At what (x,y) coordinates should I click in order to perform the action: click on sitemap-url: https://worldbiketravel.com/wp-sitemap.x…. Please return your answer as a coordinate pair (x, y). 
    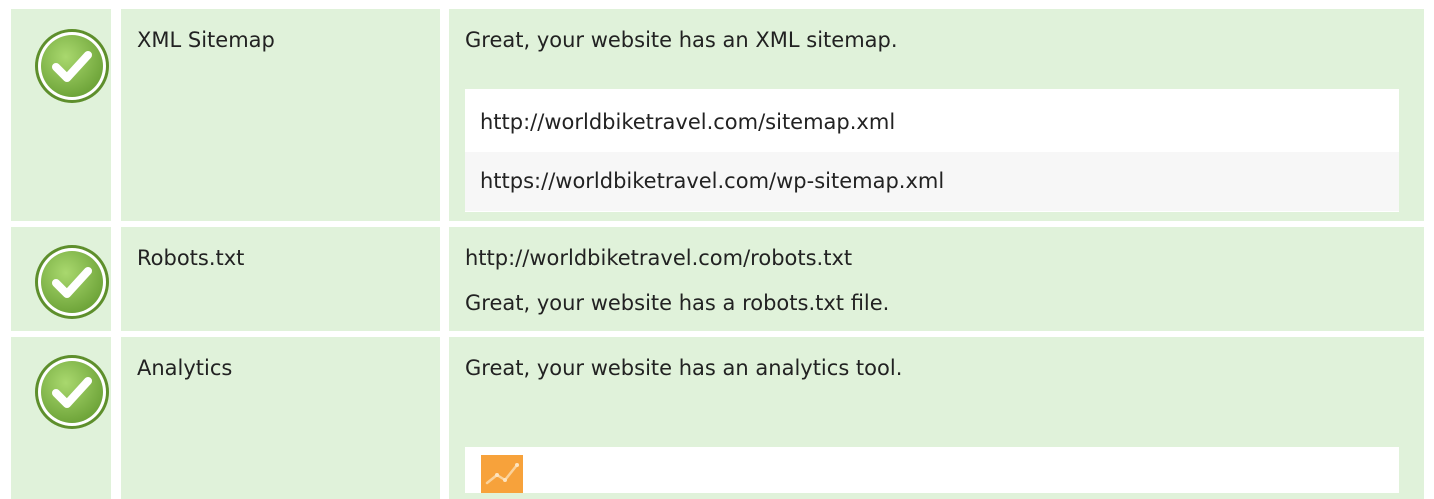
    Looking at the image, I should click on (932, 181).